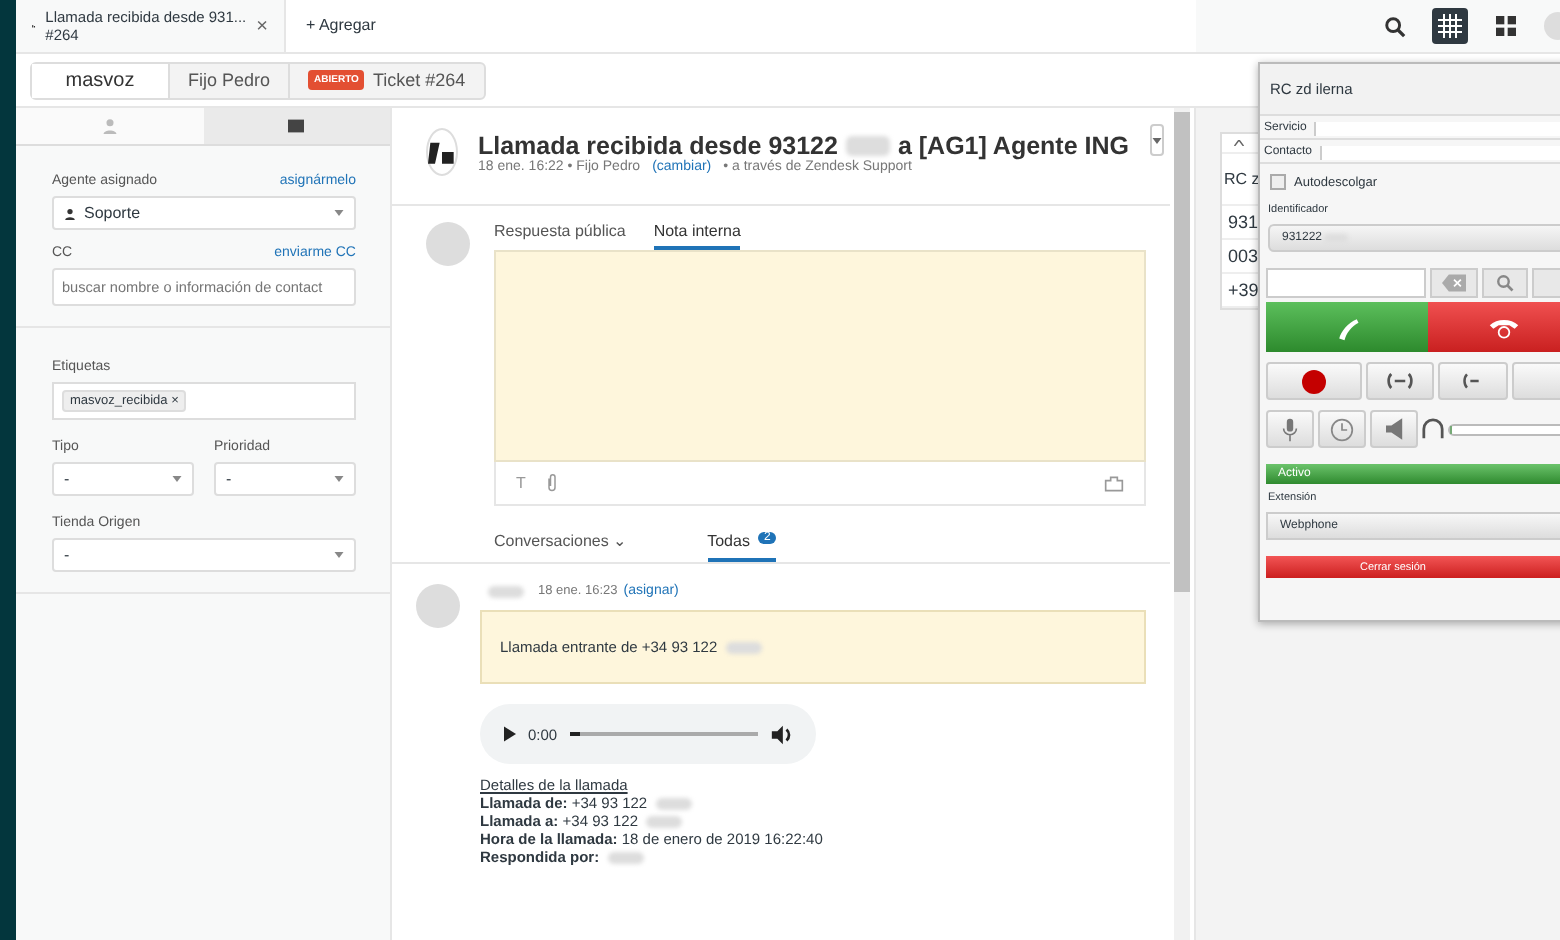  Describe the element at coordinates (101, 80) in the screenshot. I see `breadcrumb: masvoz` at that location.